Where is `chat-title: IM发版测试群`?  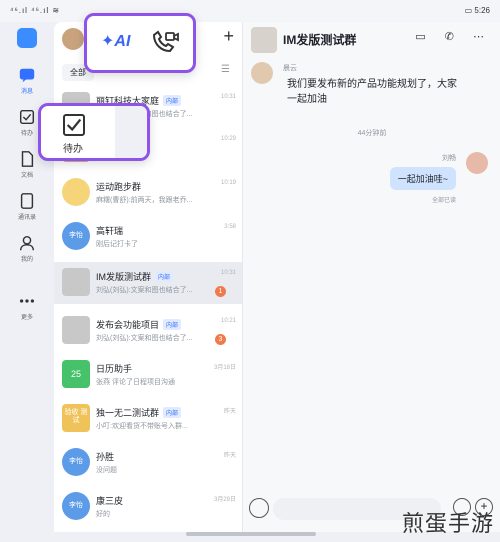 chat-title: IM发版测试群 is located at coordinates (320, 40).